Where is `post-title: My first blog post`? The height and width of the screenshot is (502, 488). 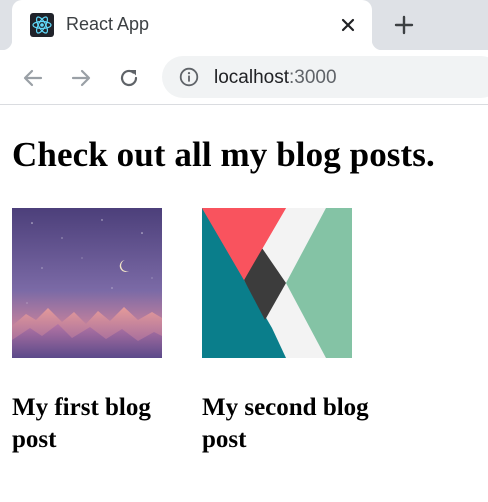
post-title: My first blog post is located at coordinates (99, 424).